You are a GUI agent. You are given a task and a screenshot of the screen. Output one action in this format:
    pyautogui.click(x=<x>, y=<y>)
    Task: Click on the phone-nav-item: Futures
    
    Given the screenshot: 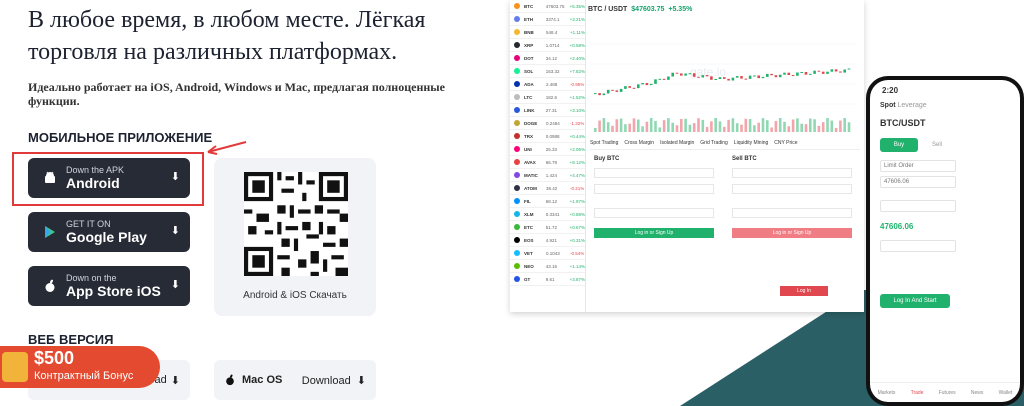 What is the action you would take?
    pyautogui.click(x=947, y=393)
    